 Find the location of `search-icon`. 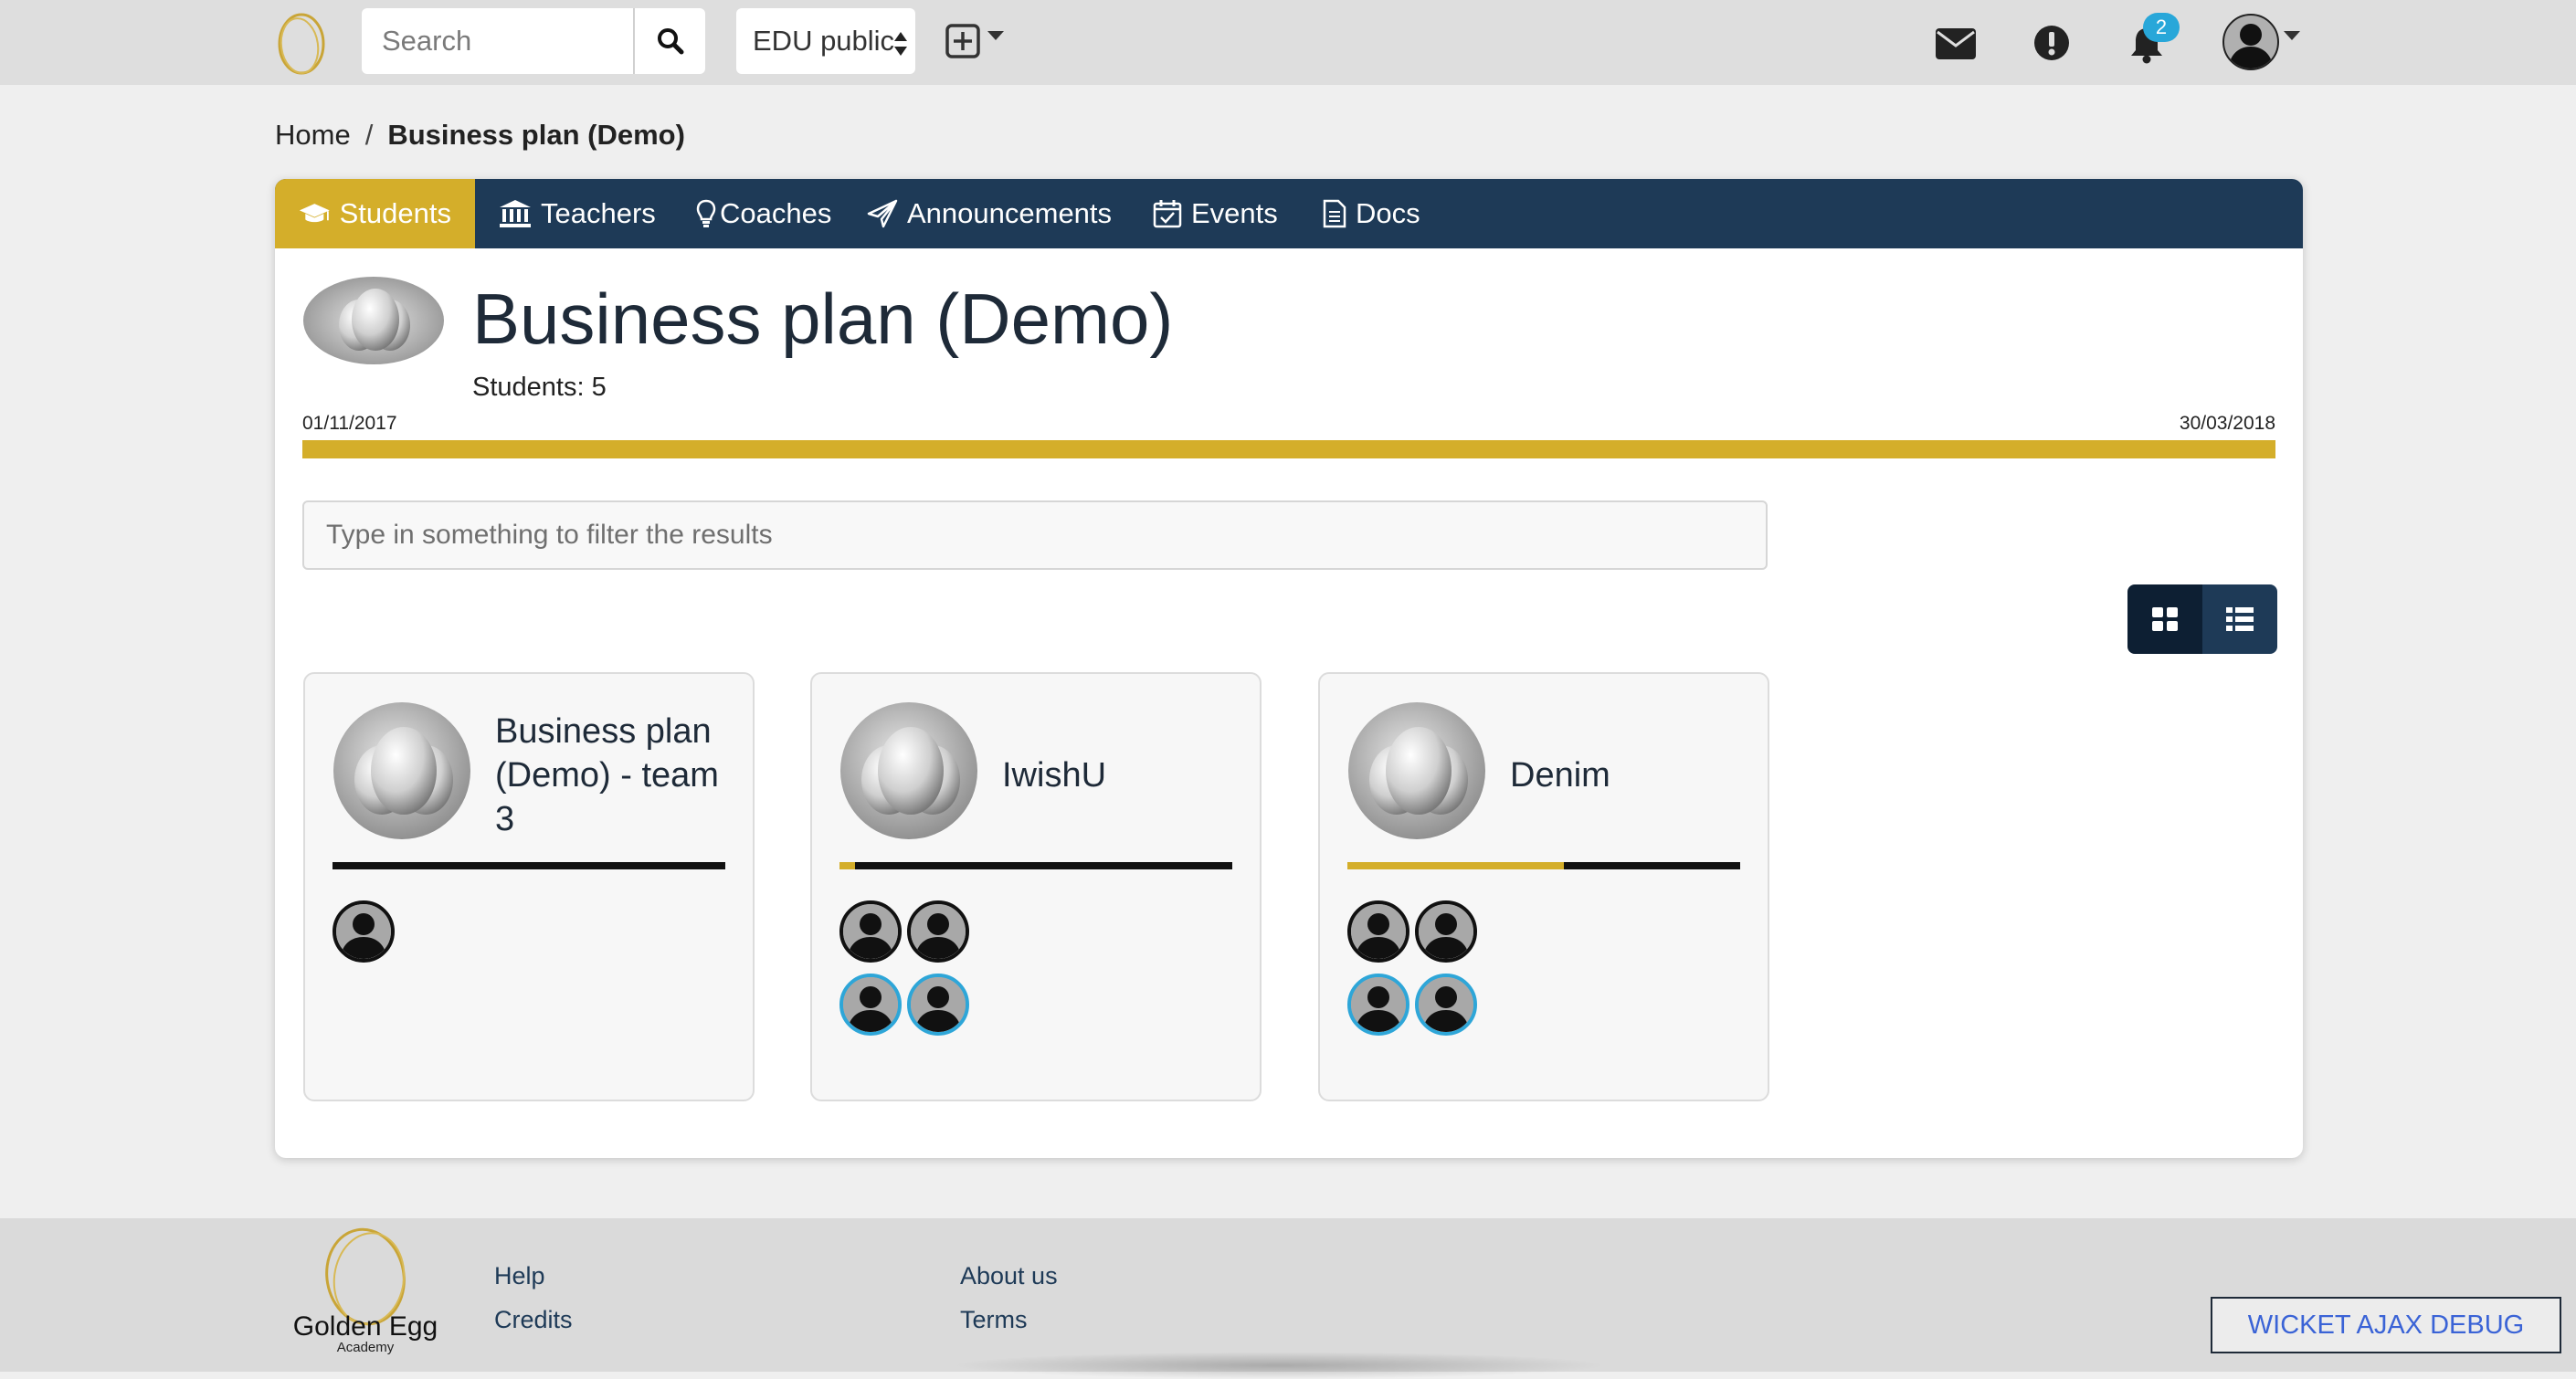

search-icon is located at coordinates (670, 41).